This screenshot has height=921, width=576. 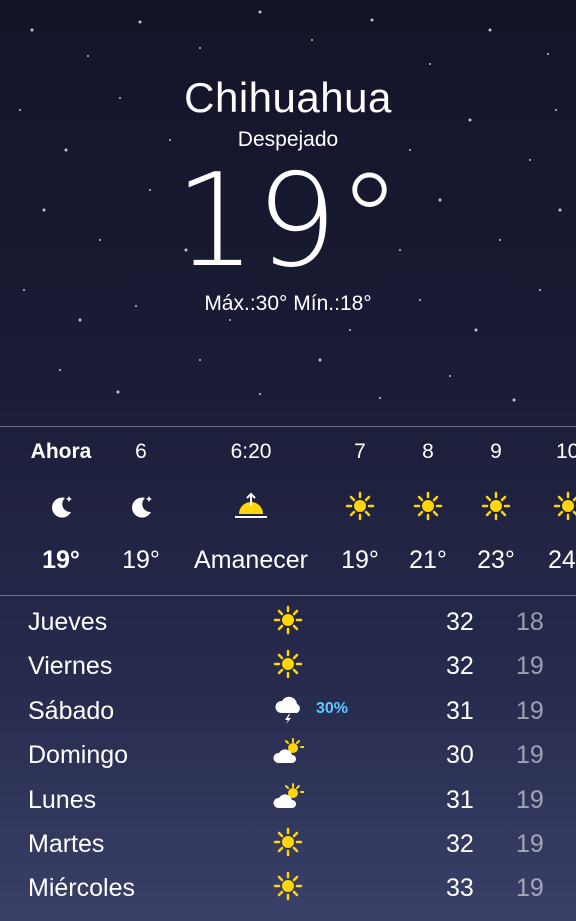 I want to click on day-name: Martes, so click(x=66, y=844).